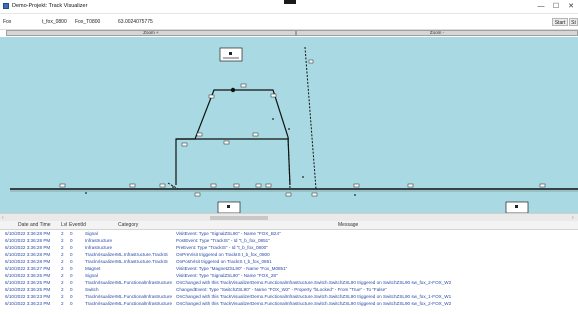 Image resolution: width=578 pixels, height=314 pixels. What do you see at coordinates (6, 6) in the screenshot?
I see `app-icon` at bounding box center [6, 6].